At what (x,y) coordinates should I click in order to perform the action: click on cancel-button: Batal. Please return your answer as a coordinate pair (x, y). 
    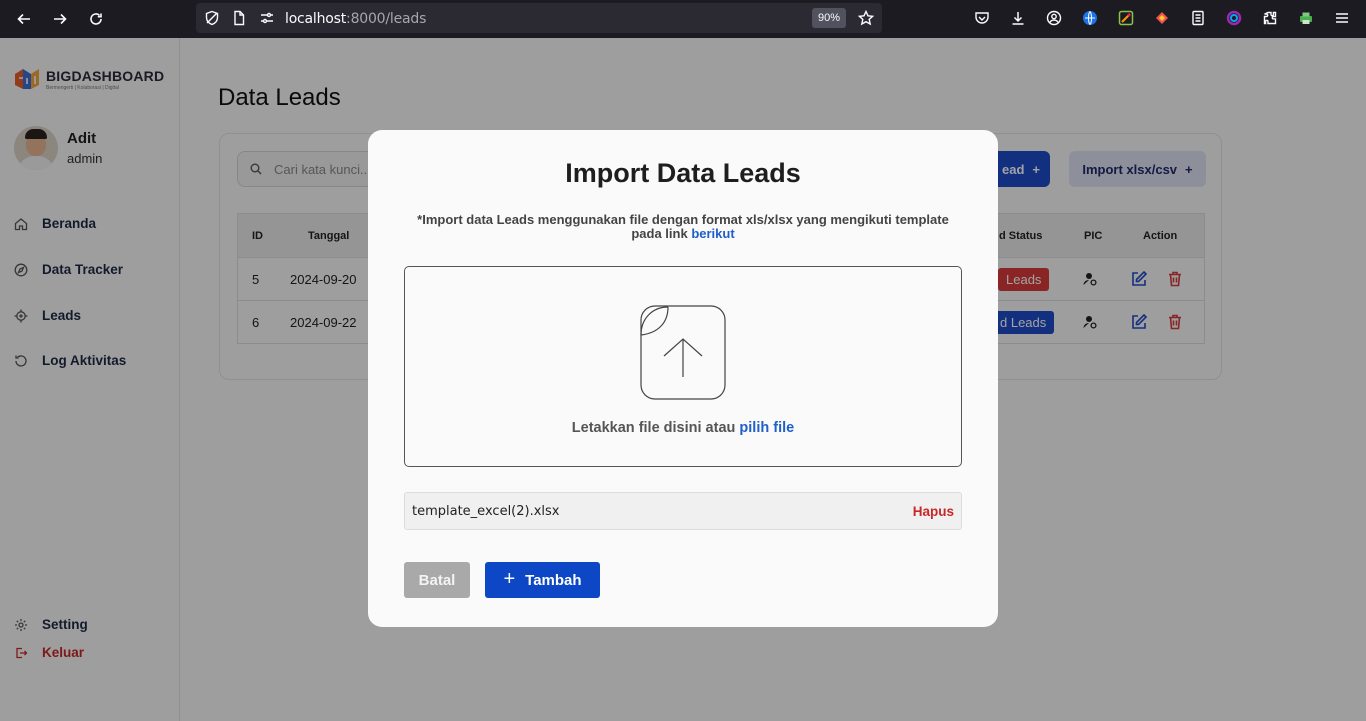
    Looking at the image, I should click on (437, 580).